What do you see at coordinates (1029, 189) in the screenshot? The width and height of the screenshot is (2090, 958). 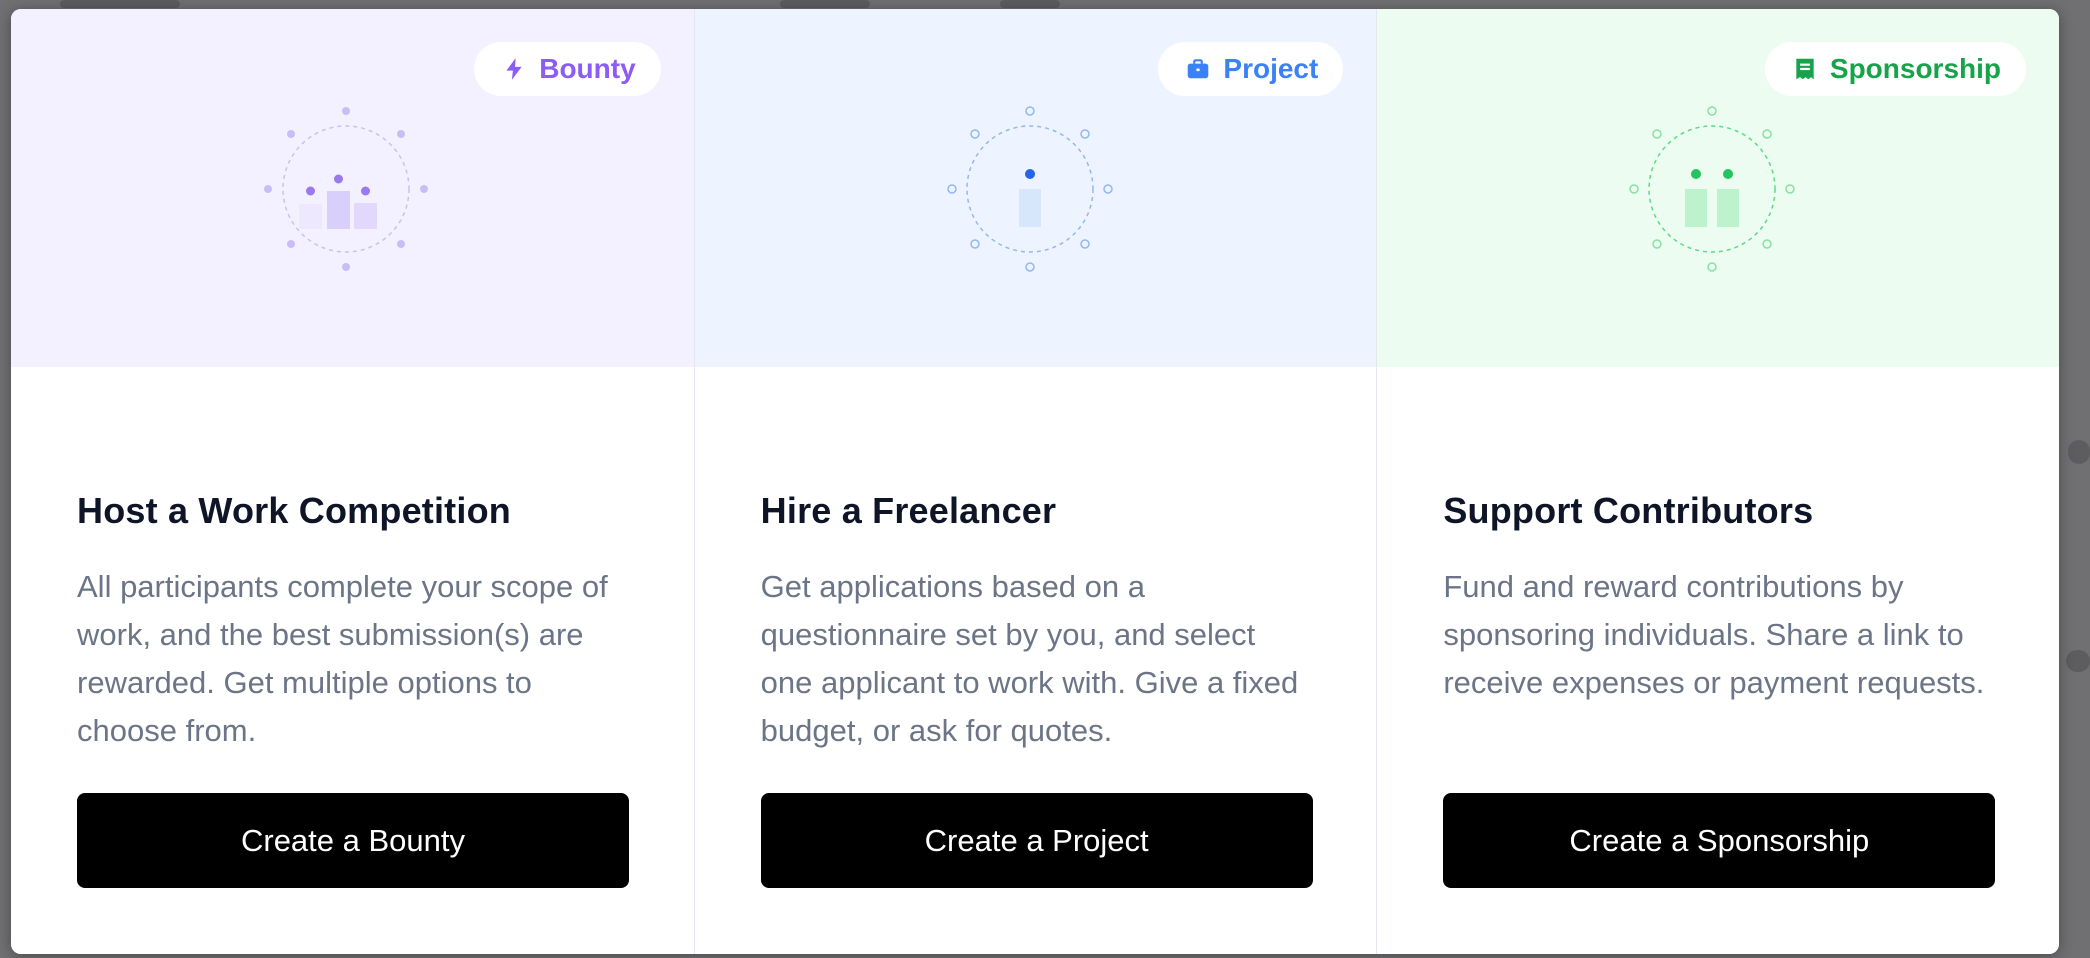 I see `project-illustration` at bounding box center [1029, 189].